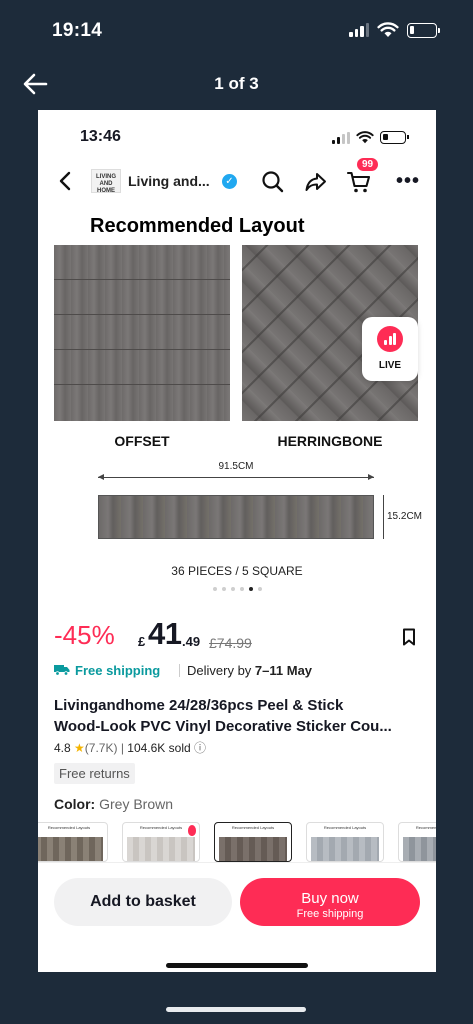 The height and width of the screenshot is (1024, 473). I want to click on carousel-dots, so click(237, 589).